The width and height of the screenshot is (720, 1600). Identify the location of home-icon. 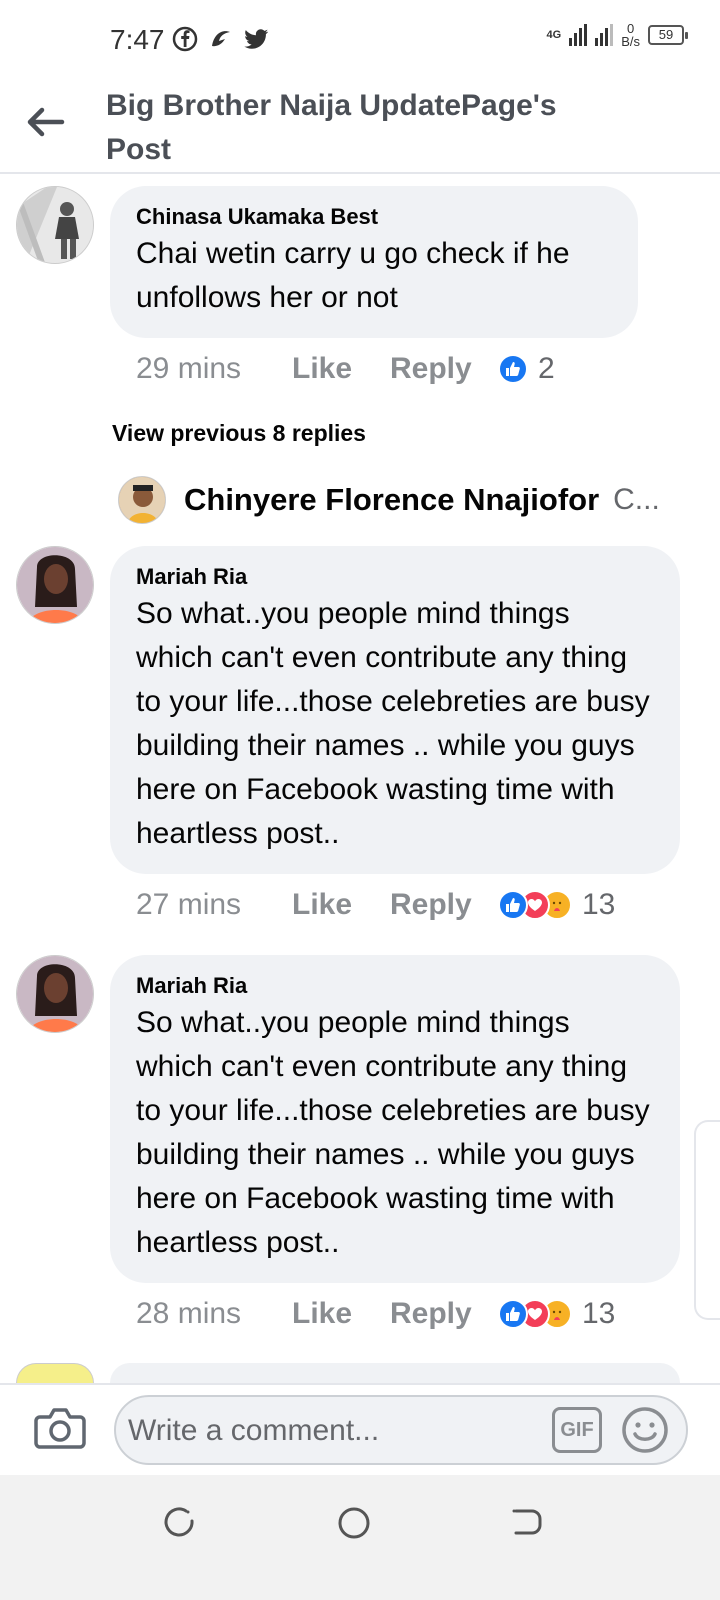
(354, 1523).